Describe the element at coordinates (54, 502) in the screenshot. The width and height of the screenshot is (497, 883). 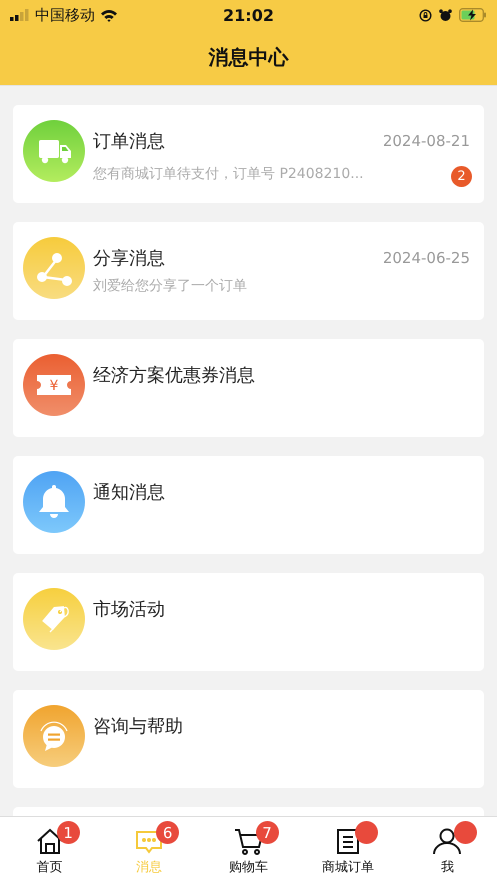
I see `bell-icon` at that location.